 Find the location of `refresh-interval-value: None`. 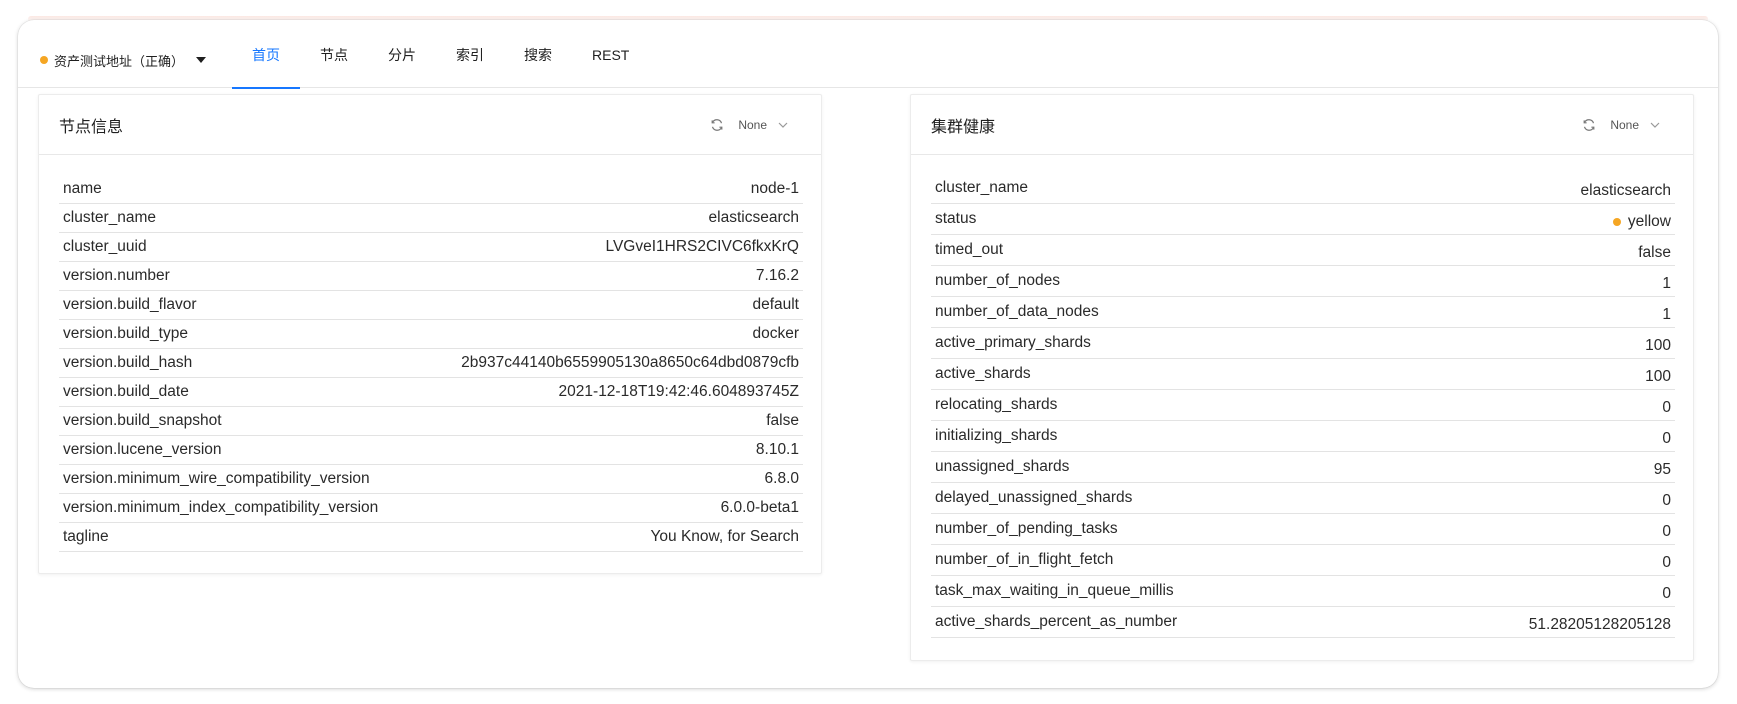

refresh-interval-value: None is located at coordinates (752, 124).